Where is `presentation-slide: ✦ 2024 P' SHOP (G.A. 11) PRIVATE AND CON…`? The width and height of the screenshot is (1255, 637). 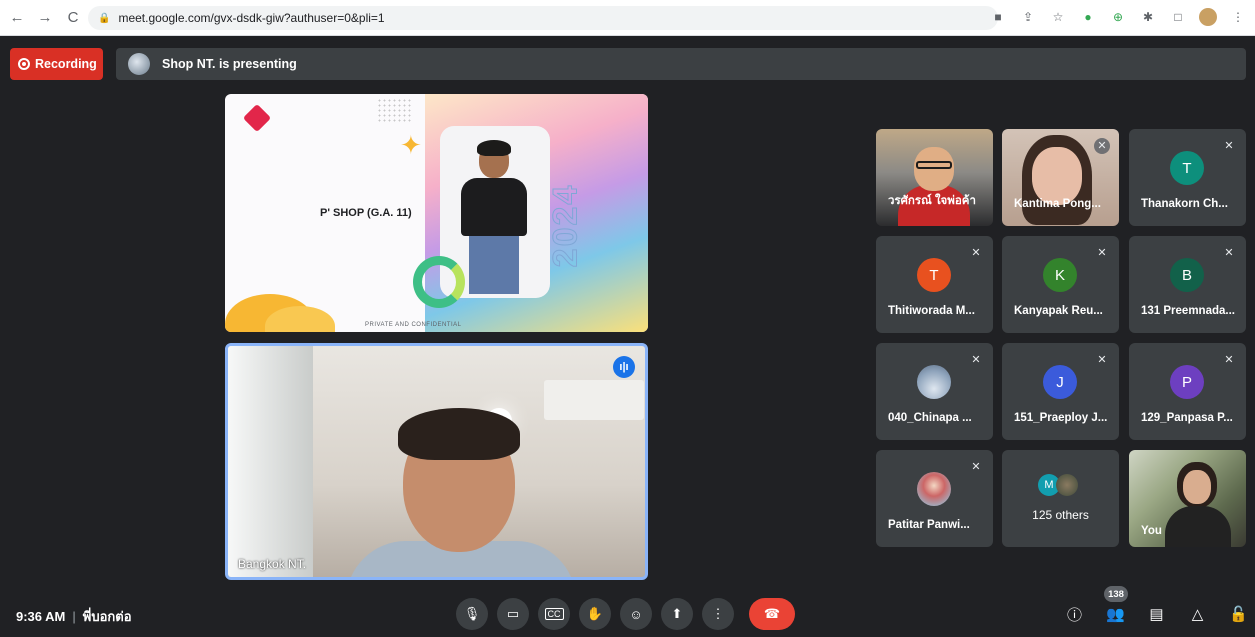 presentation-slide: ✦ 2024 P' SHOP (G.A. 11) PRIVATE AND CON… is located at coordinates (436, 213).